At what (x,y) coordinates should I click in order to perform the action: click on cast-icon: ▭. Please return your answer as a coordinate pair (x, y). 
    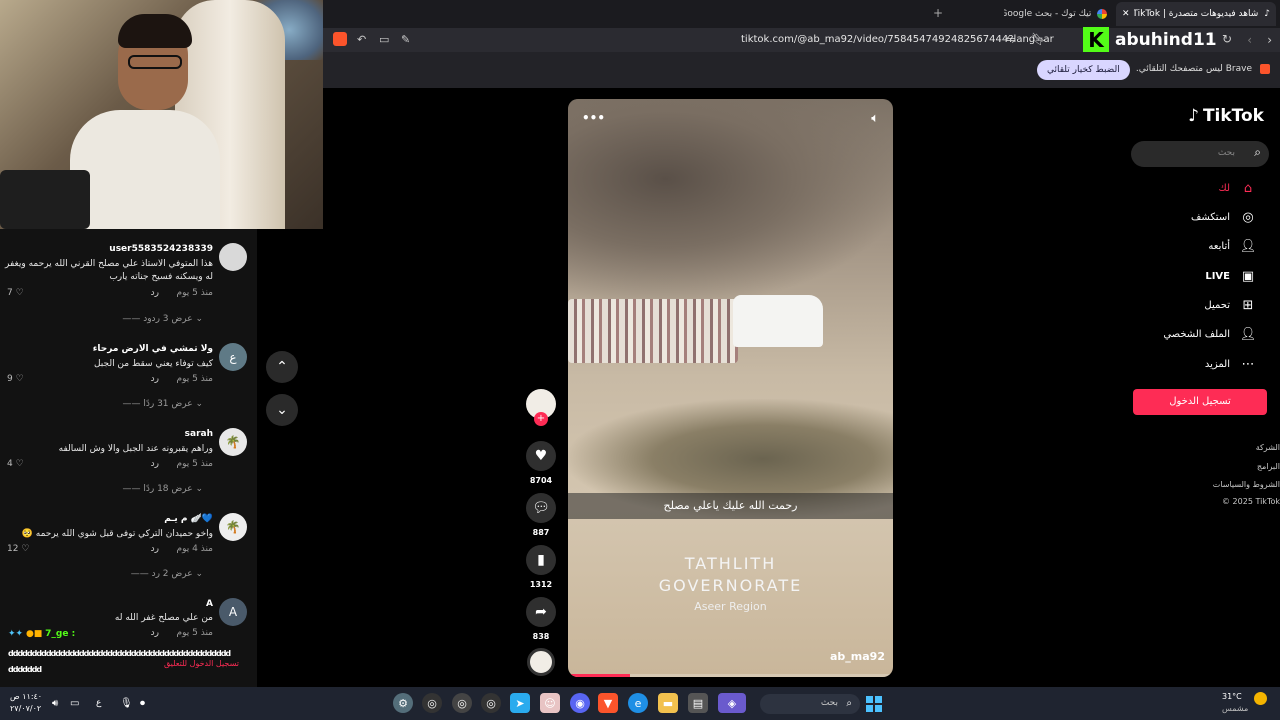
    Looking at the image, I should click on (384, 39).